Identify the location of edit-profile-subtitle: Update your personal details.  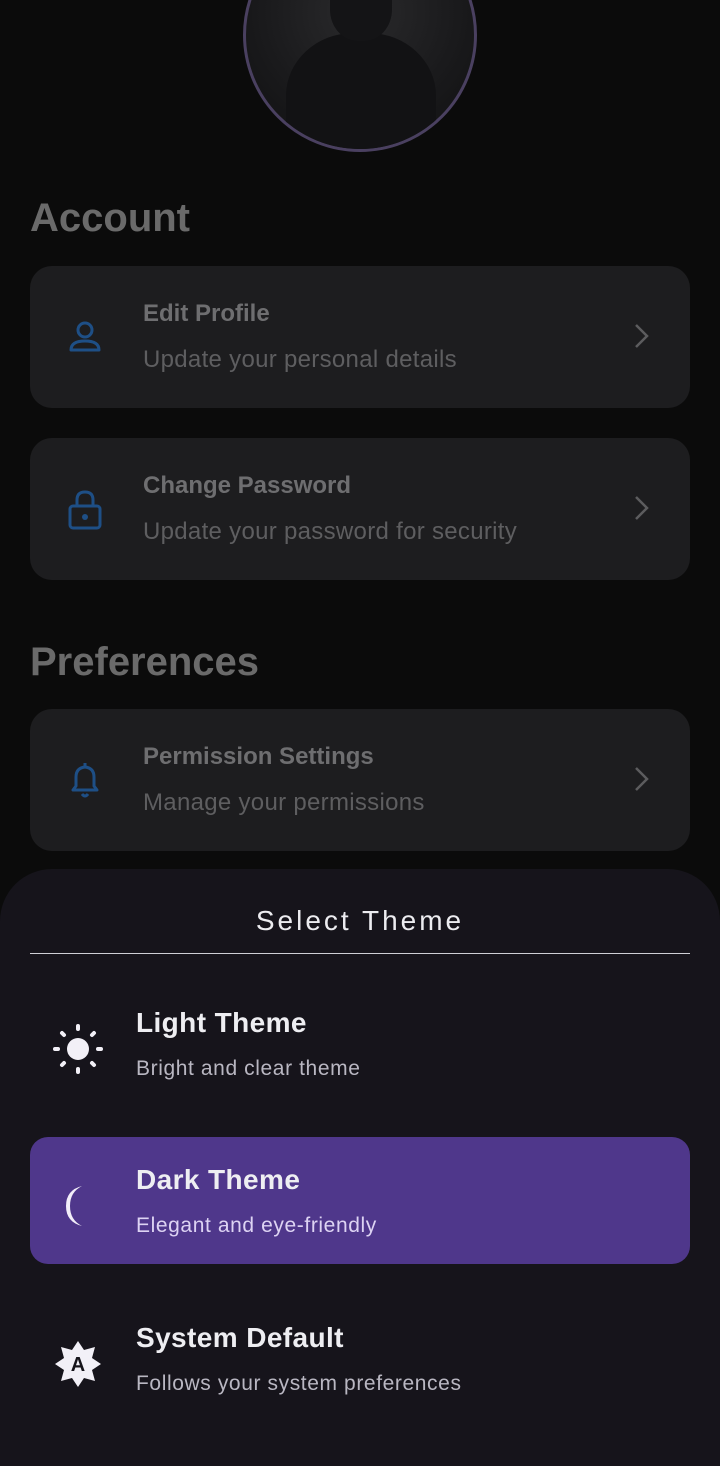
(300, 359).